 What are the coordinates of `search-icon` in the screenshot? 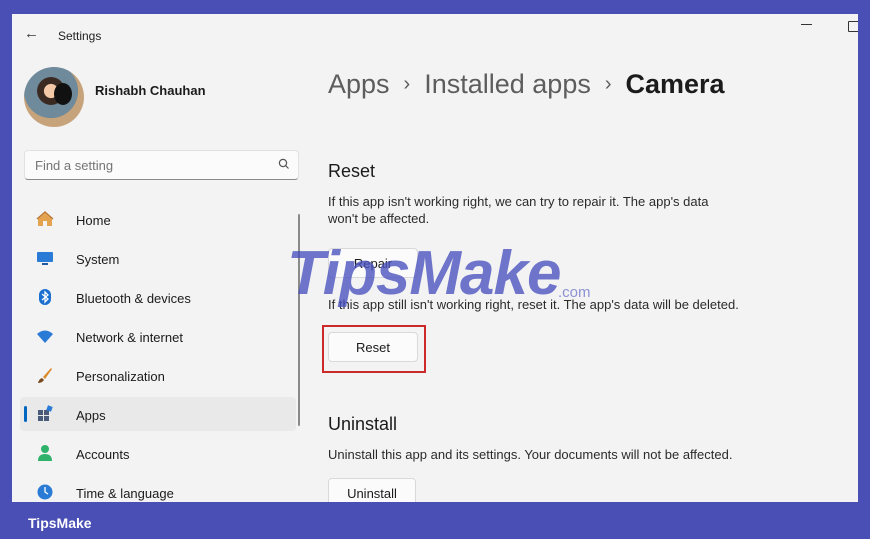 It's located at (284, 164).